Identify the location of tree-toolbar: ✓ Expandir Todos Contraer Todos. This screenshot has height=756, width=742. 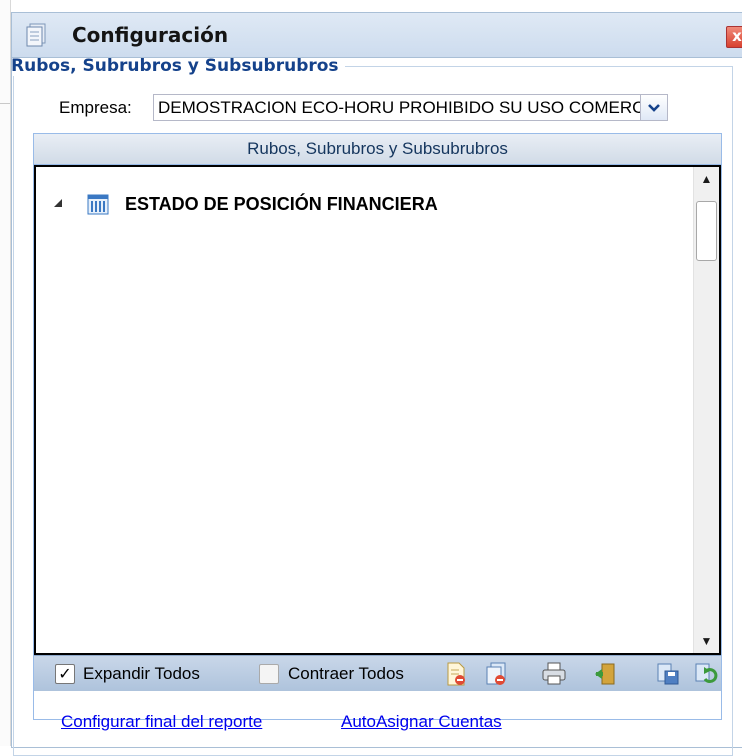
(377, 687).